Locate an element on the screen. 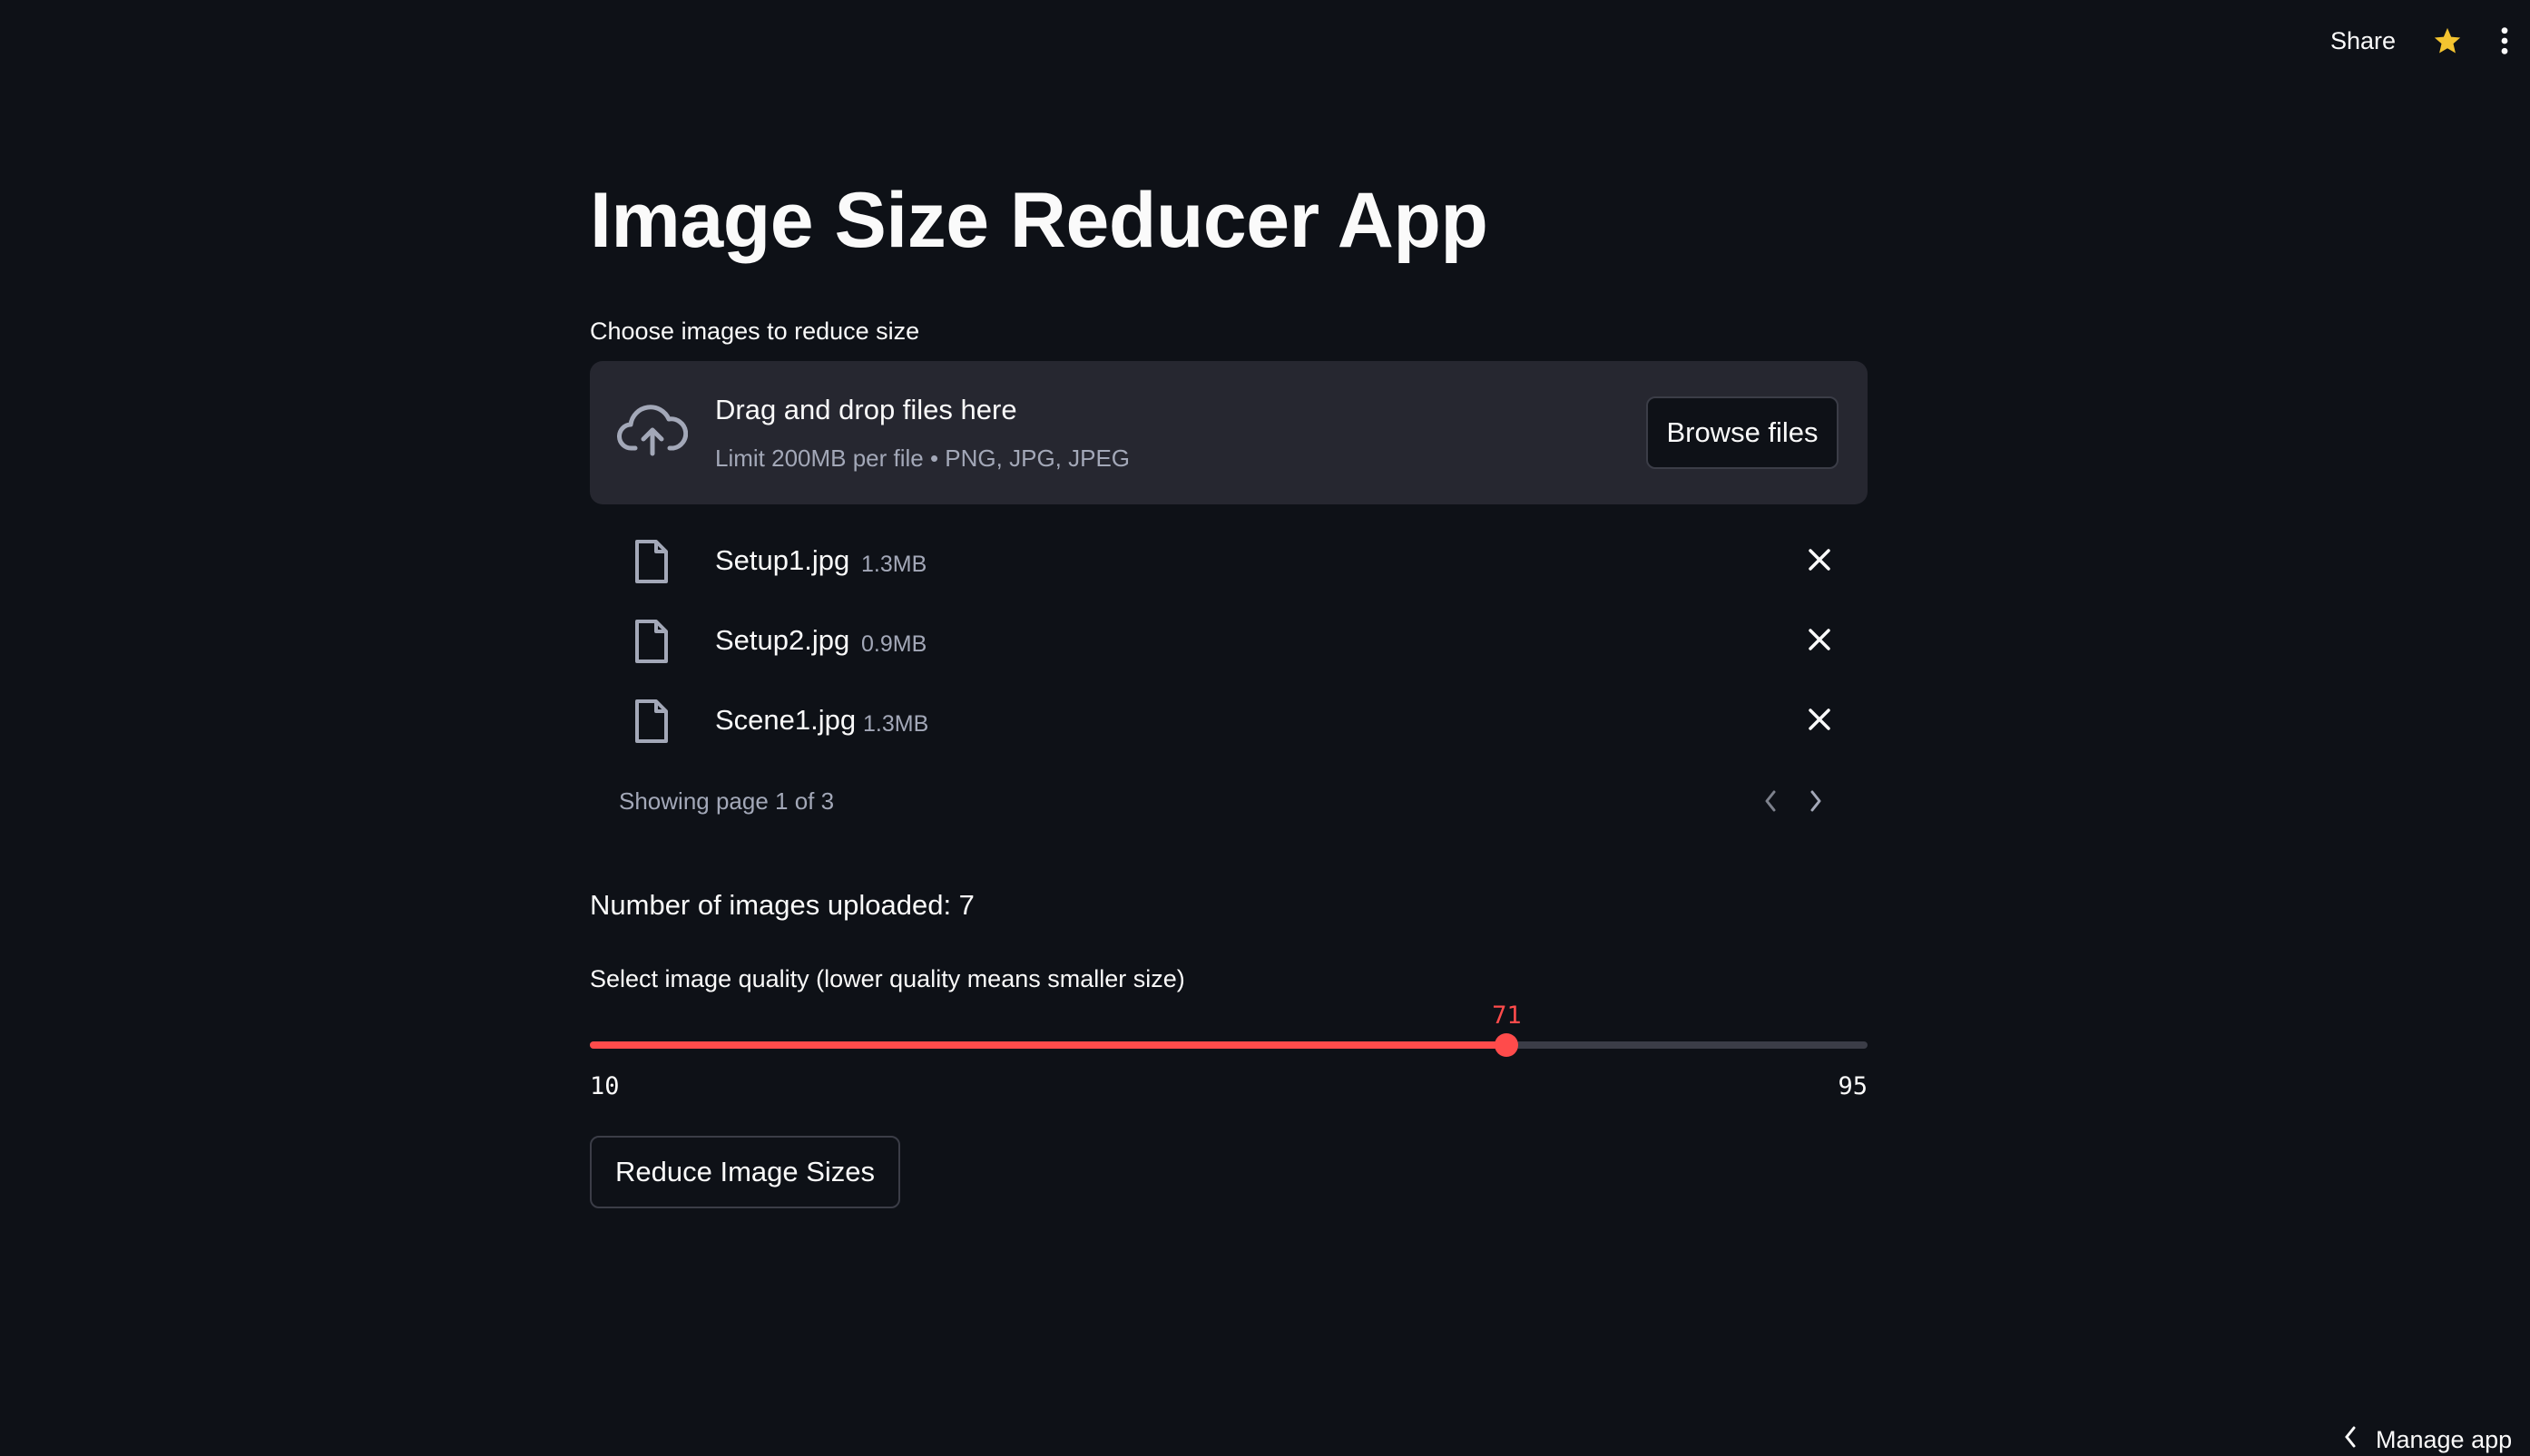 The height and width of the screenshot is (1456, 2530). file-size: 0.9MB is located at coordinates (894, 644).